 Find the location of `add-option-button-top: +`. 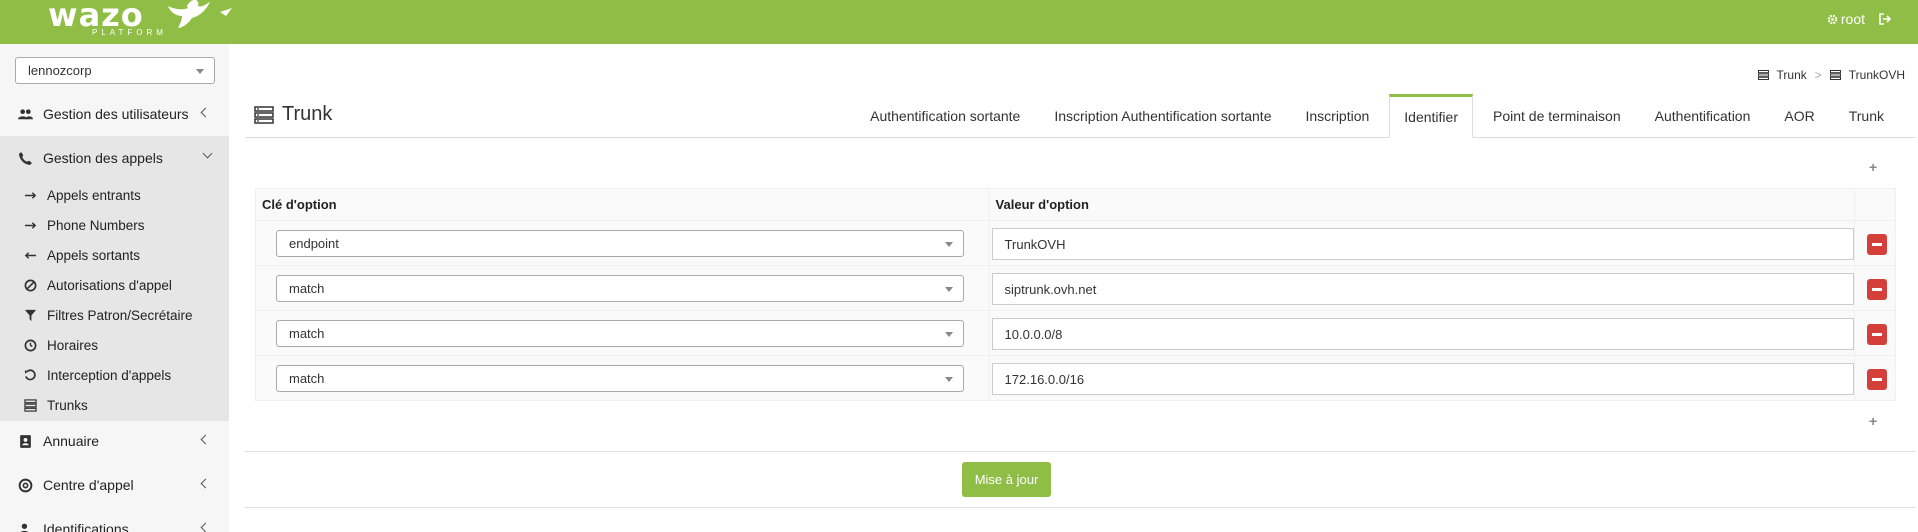

add-option-button-top: + is located at coordinates (1874, 167).